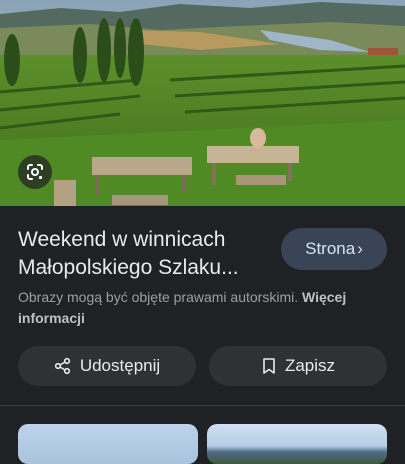 The image size is (405, 464). Describe the element at coordinates (202, 405) in the screenshot. I see `divider` at that location.